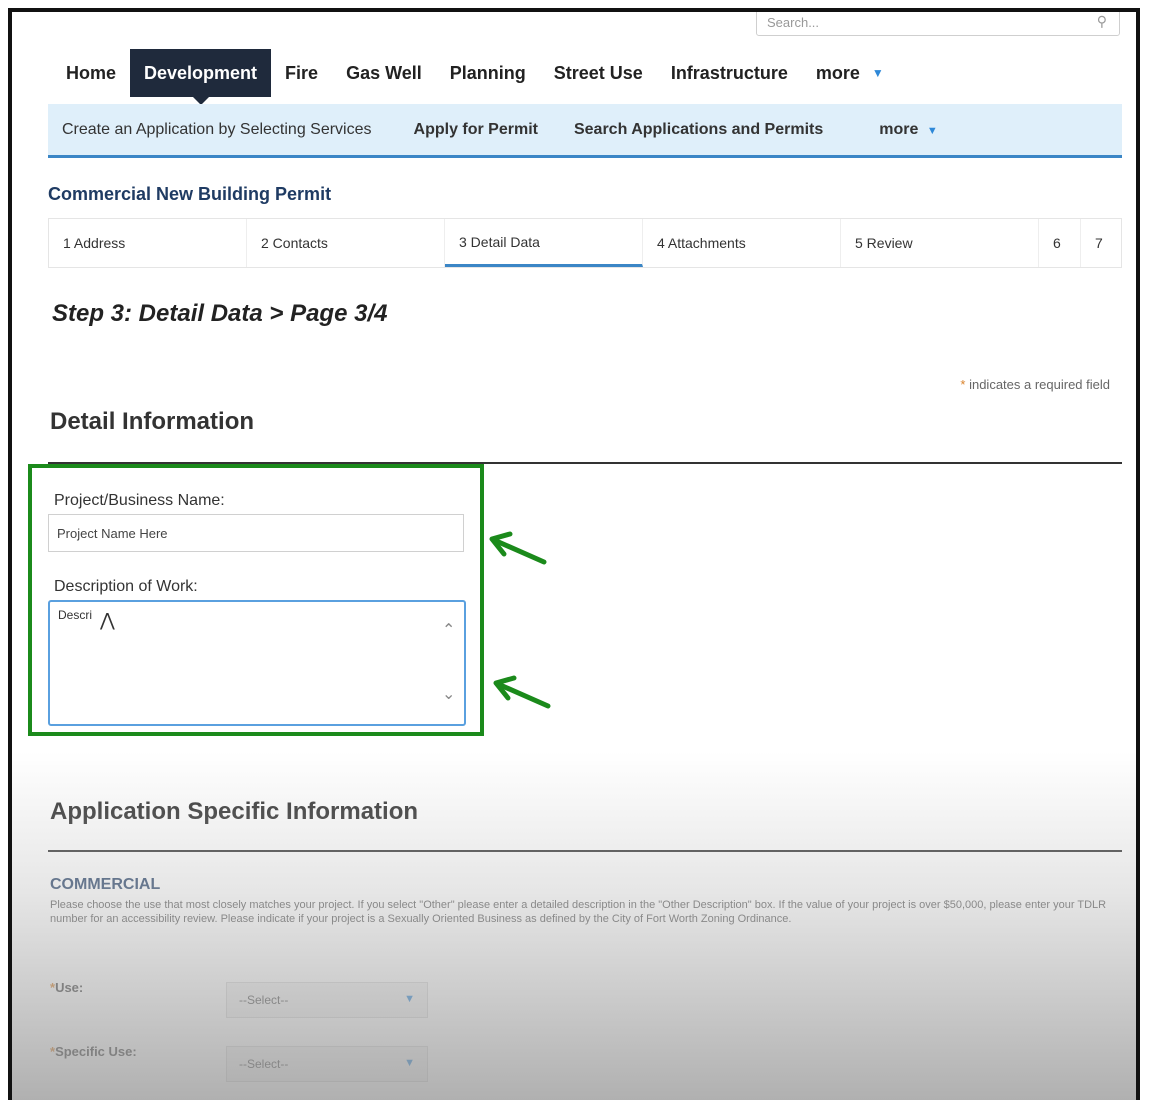  I want to click on scroll-down-icon: ⌄, so click(448, 694).